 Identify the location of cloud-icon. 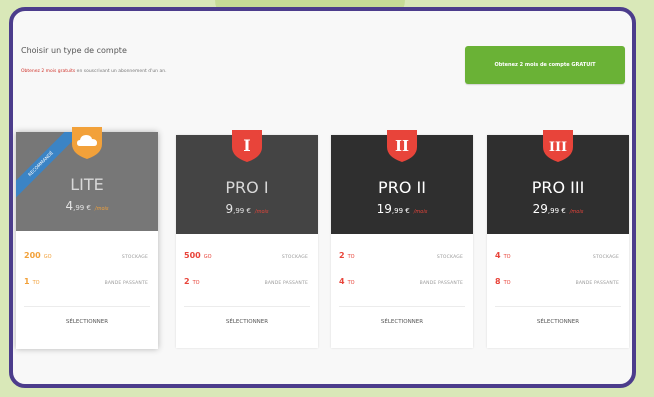
(87, 143).